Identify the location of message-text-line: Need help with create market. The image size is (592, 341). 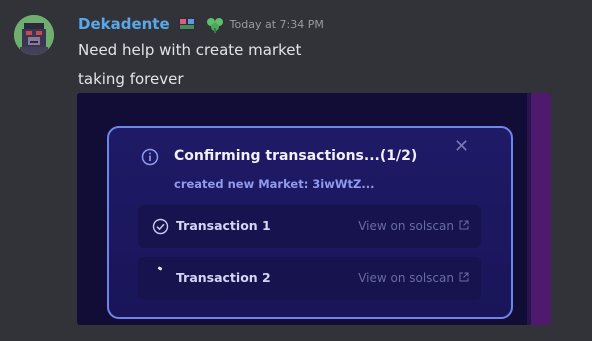
(190, 50).